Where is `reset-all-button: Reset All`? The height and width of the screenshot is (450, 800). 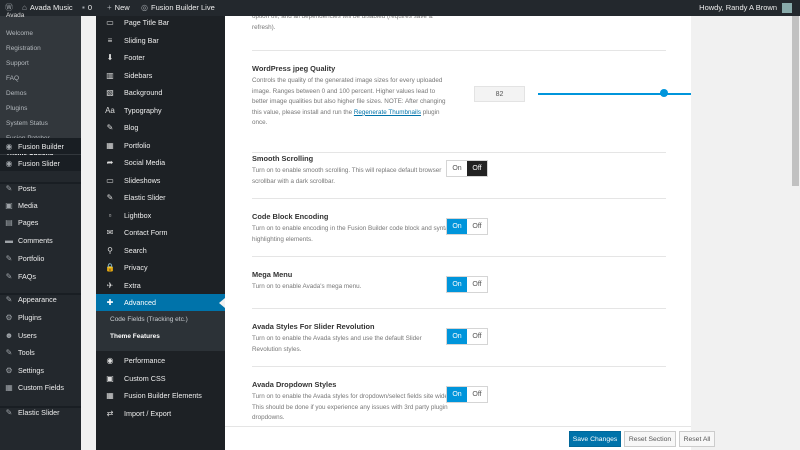 reset-all-button: Reset All is located at coordinates (697, 439).